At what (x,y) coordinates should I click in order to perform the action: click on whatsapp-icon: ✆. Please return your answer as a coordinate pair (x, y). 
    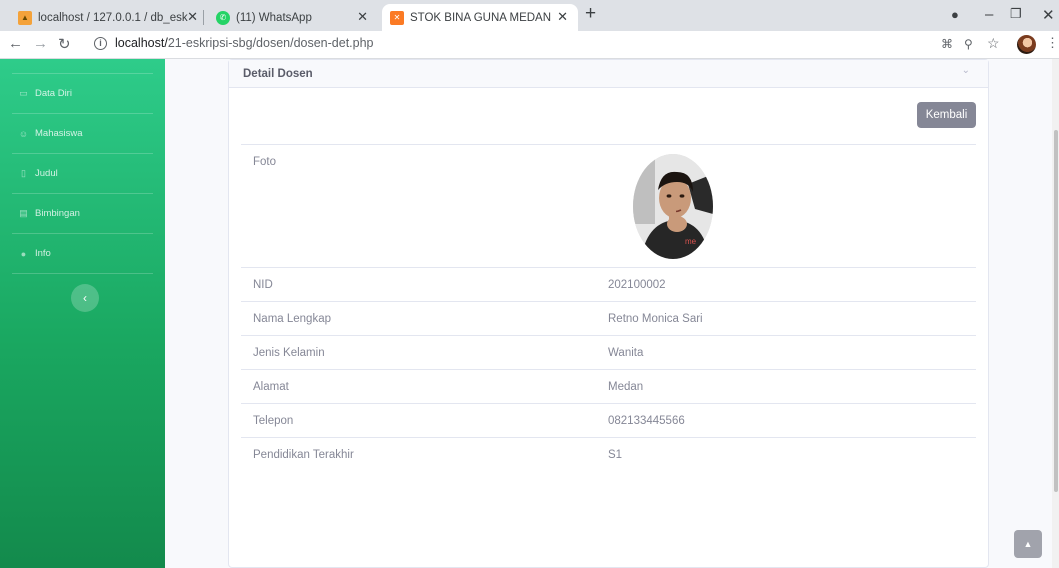
    Looking at the image, I should click on (223, 17).